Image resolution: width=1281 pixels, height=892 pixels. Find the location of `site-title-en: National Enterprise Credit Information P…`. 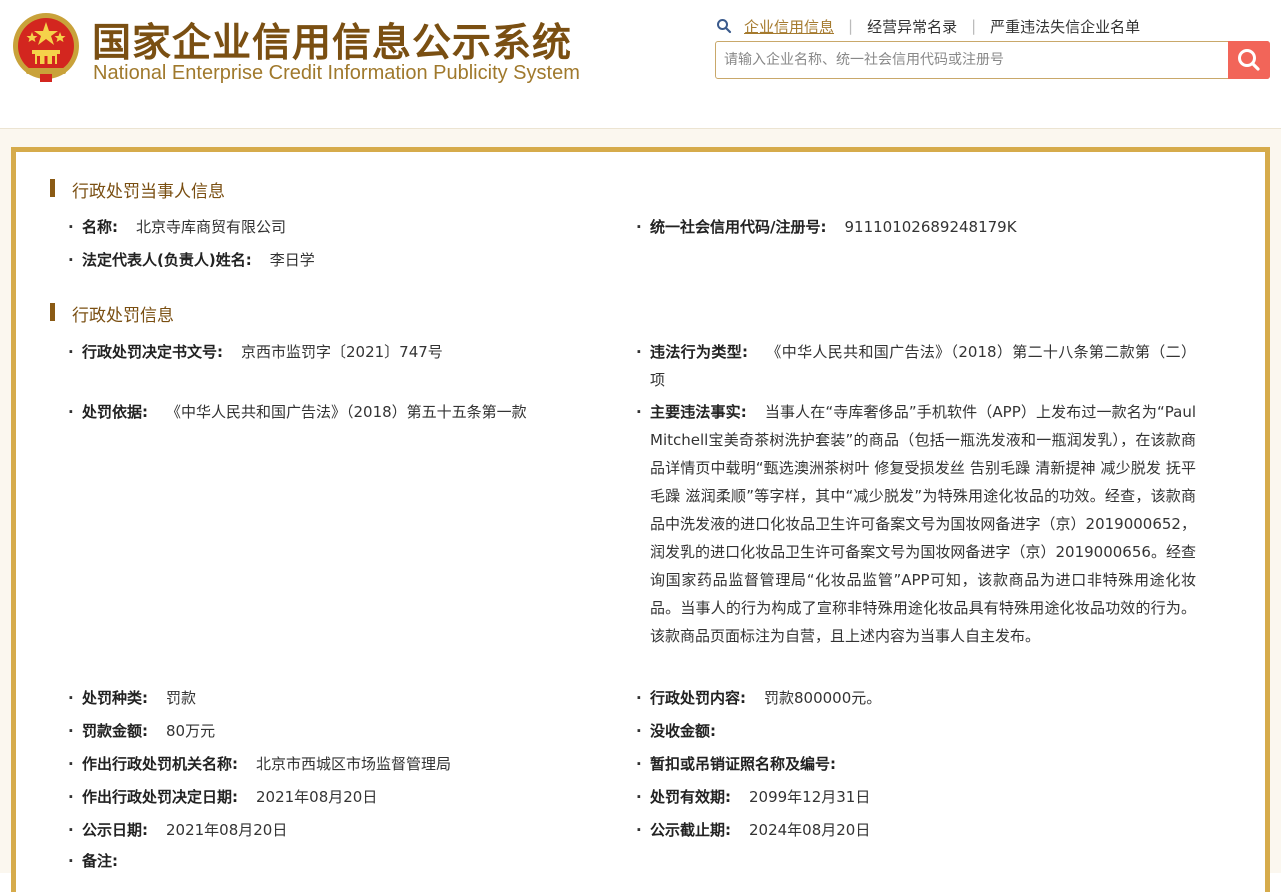

site-title-en: National Enterprise Credit Information P… is located at coordinates (336, 73).